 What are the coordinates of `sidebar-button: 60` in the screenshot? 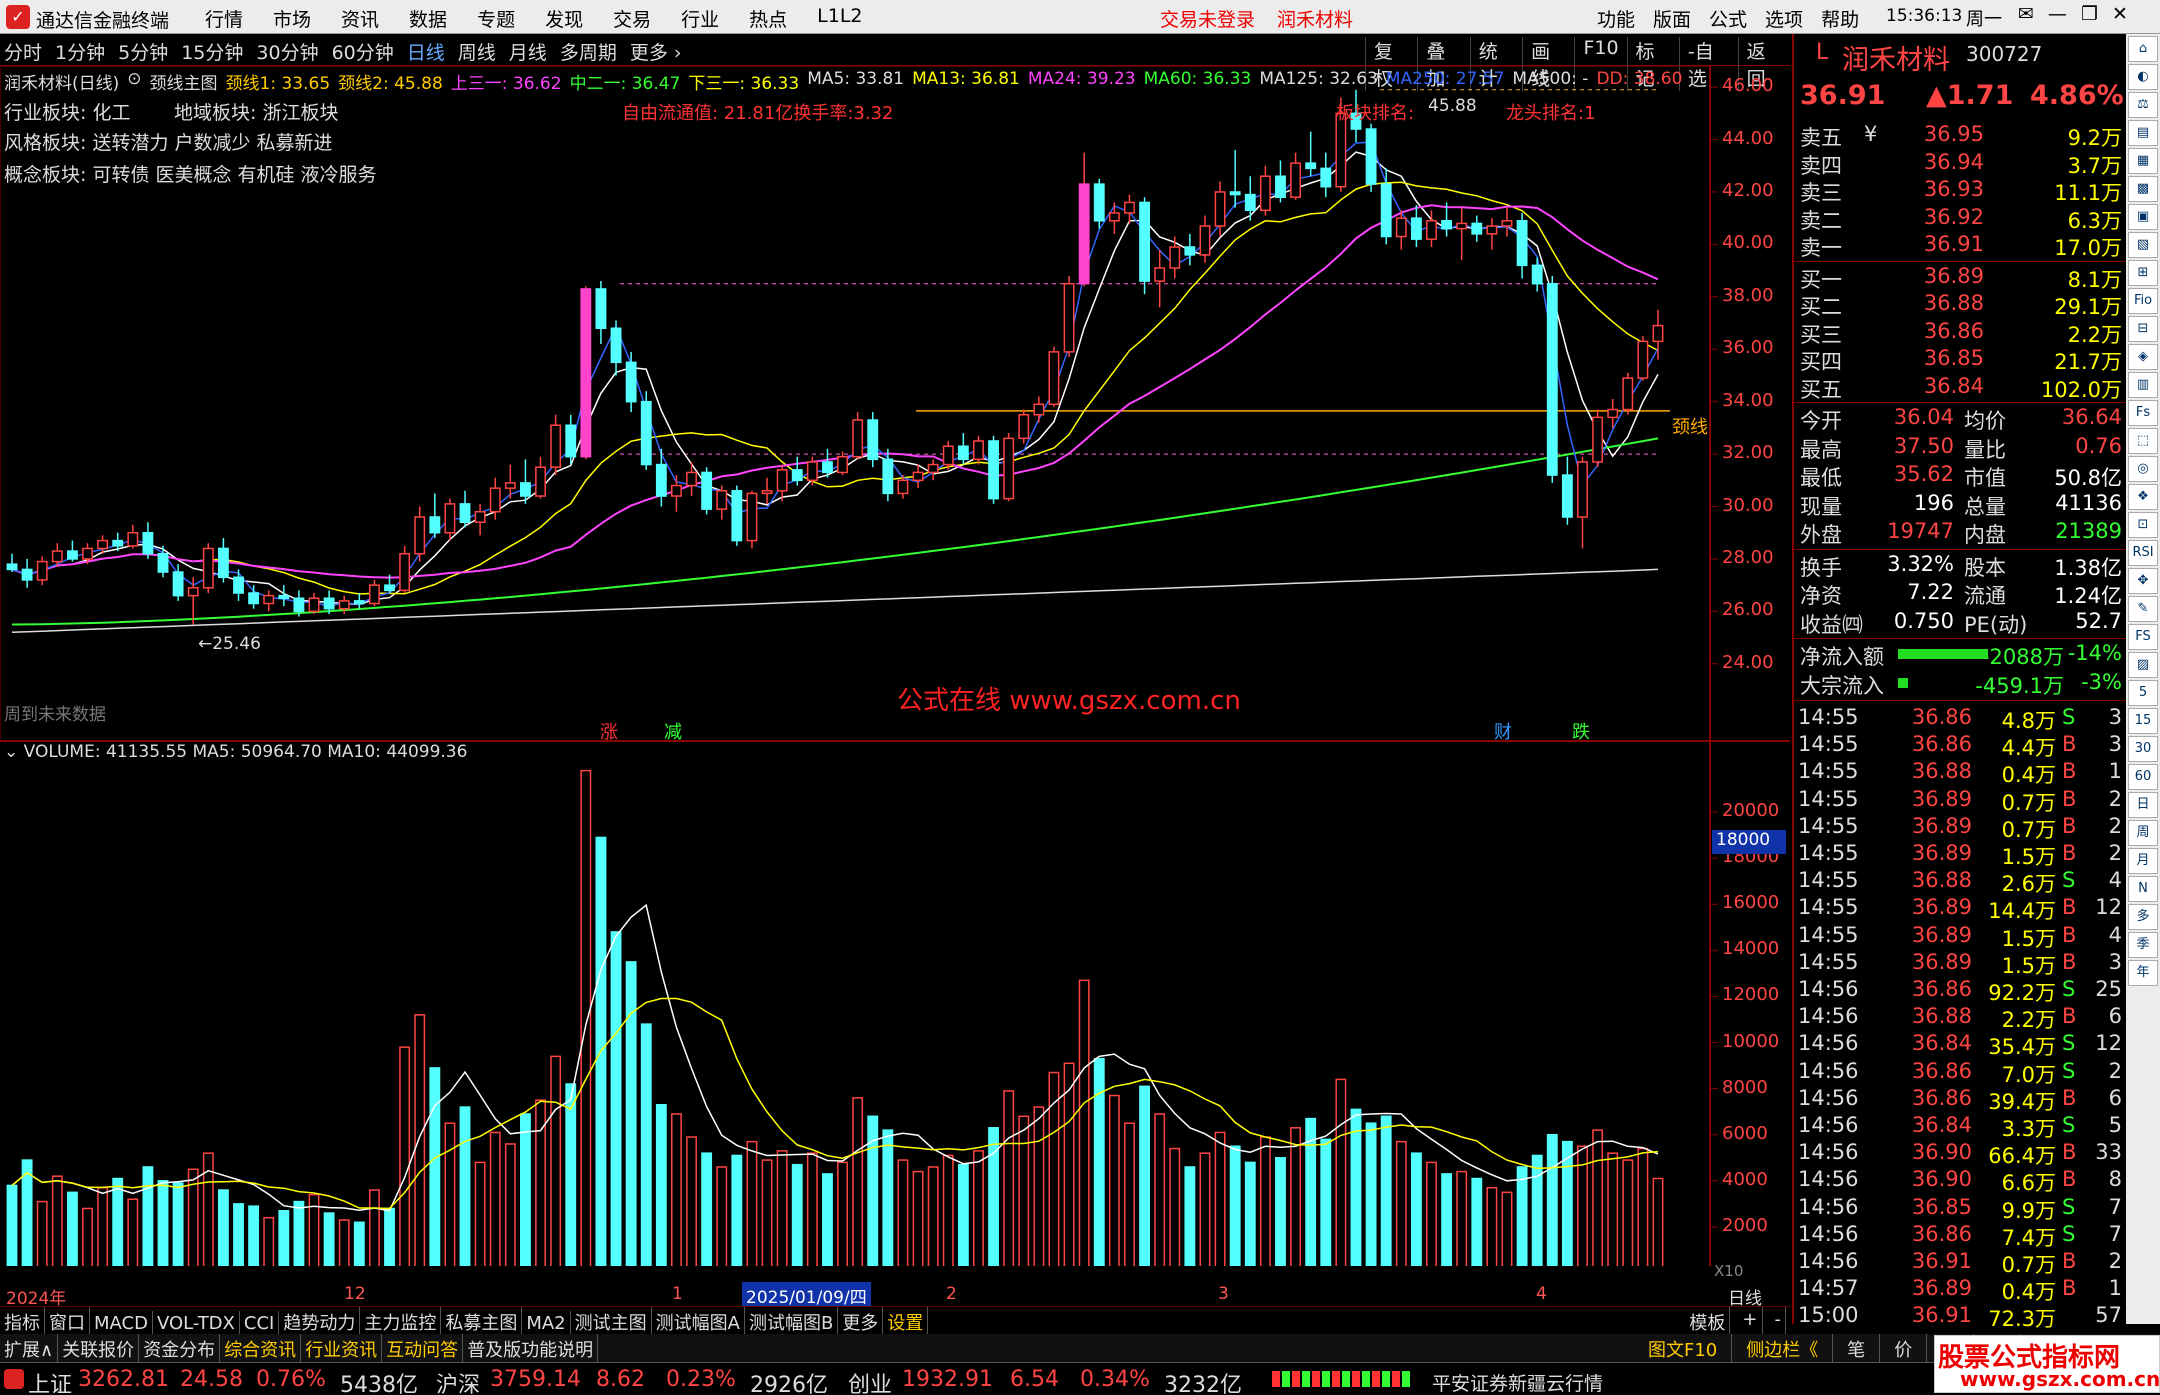 It's located at (2143, 777).